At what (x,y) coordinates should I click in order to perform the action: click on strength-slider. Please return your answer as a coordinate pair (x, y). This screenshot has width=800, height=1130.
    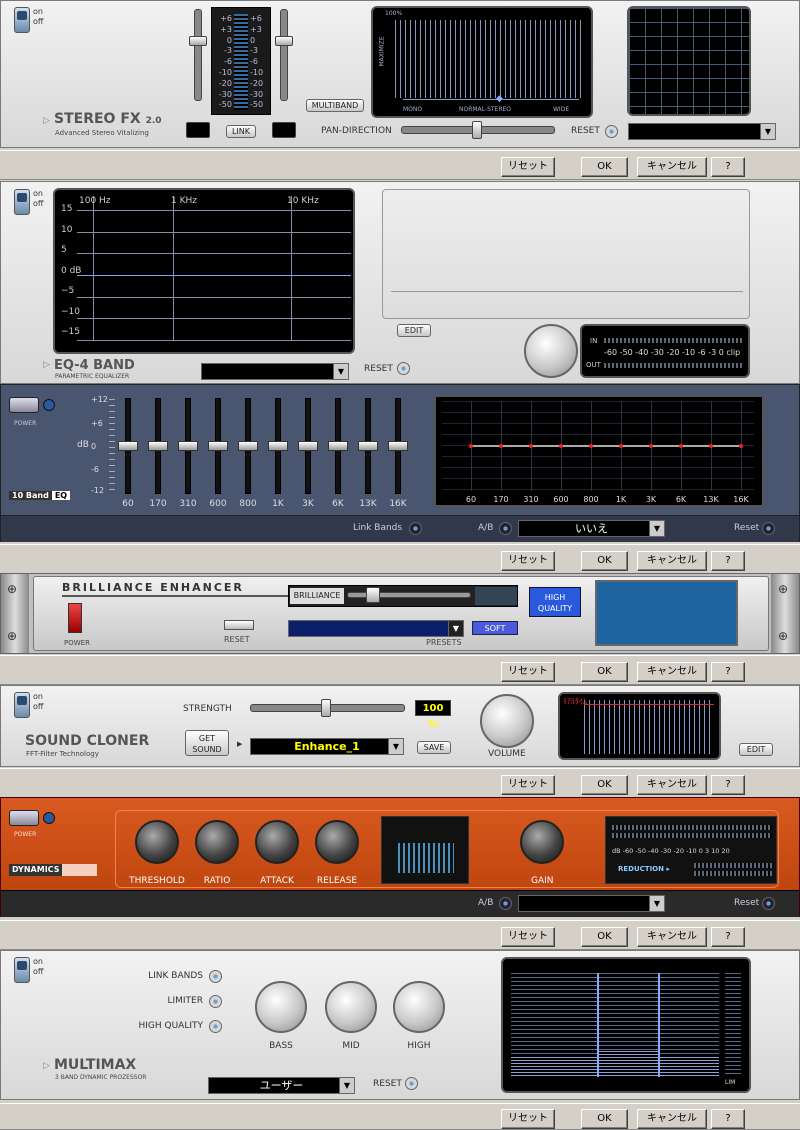
    Looking at the image, I should click on (327, 708).